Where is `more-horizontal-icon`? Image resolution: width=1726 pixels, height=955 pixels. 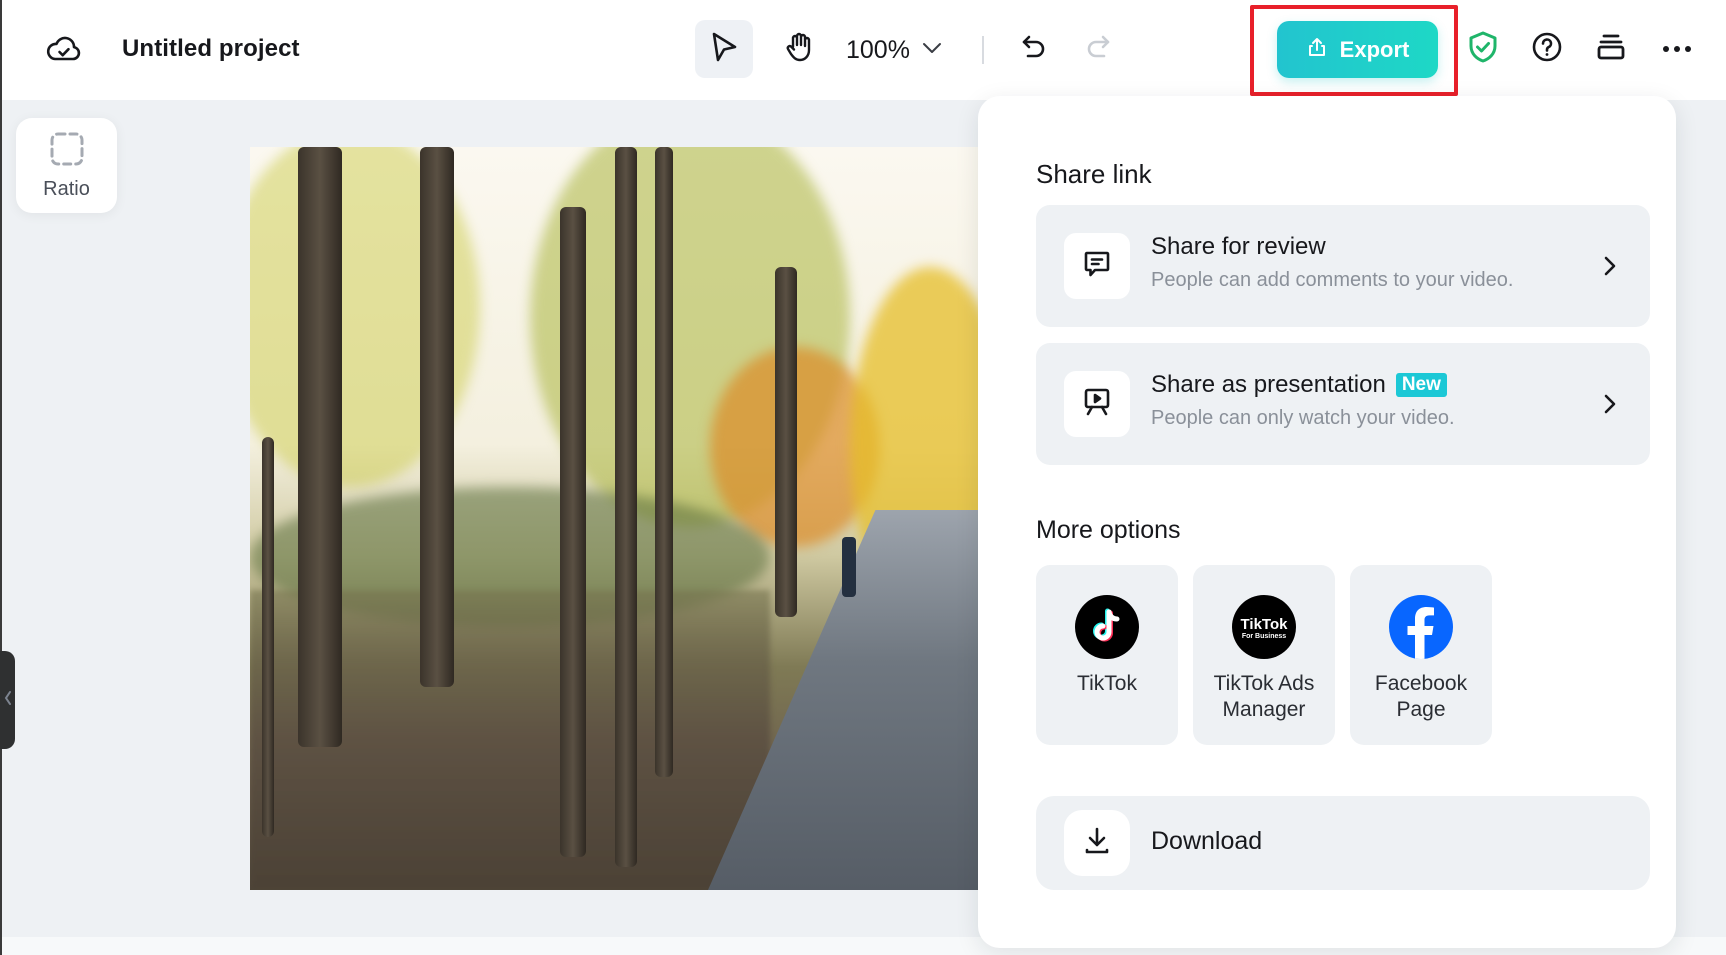
more-horizontal-icon is located at coordinates (1677, 49).